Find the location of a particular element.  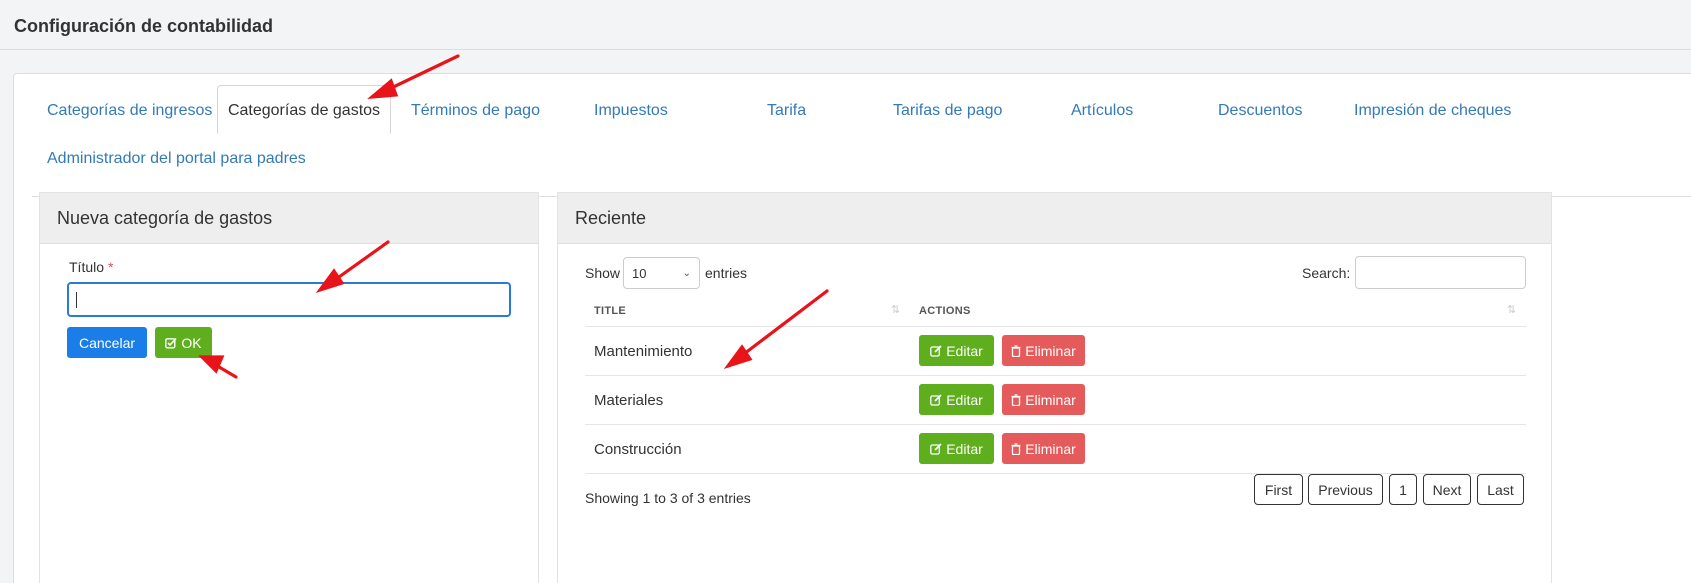

row-title: Mantenimiento is located at coordinates (643, 351).